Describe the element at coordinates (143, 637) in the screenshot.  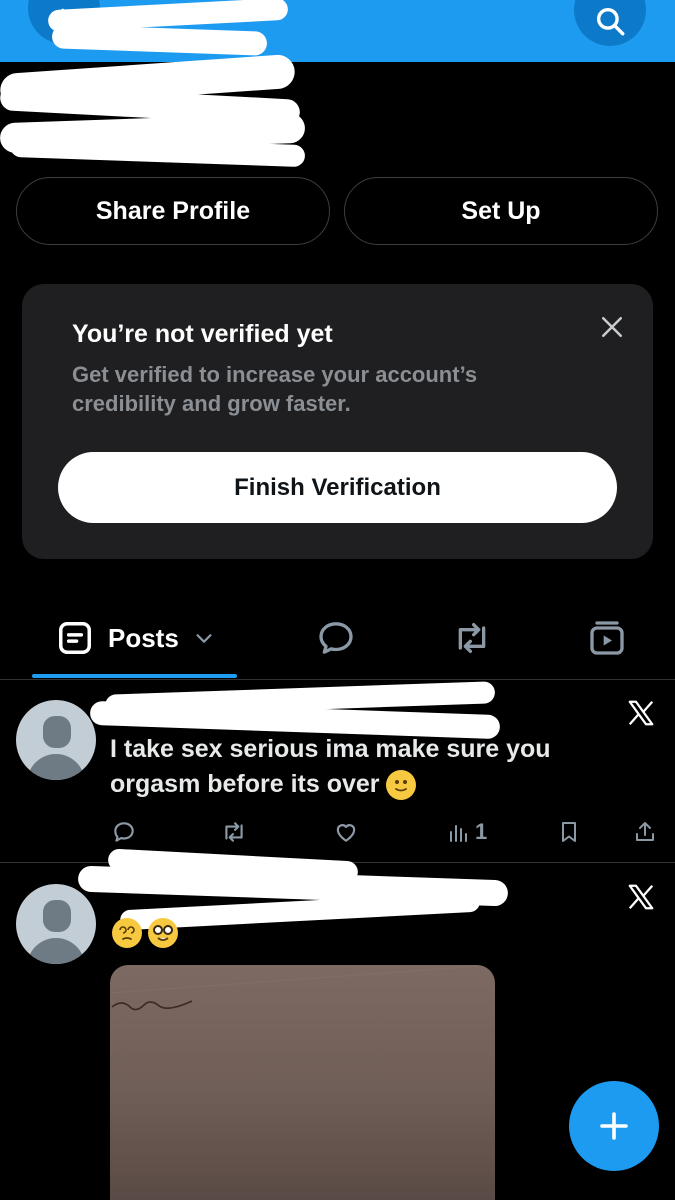
I see `tab-posts-label: Posts` at that location.